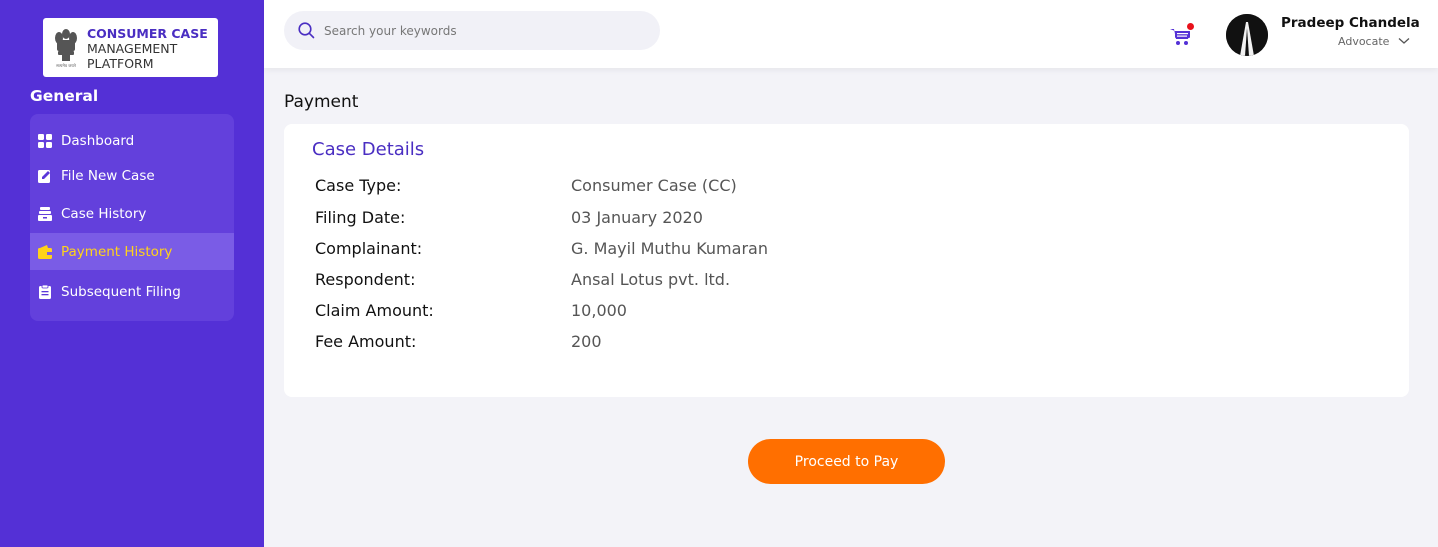 This screenshot has height=547, width=1438. I want to click on sidebar-item-file-new-case: File New Case, so click(132, 175).